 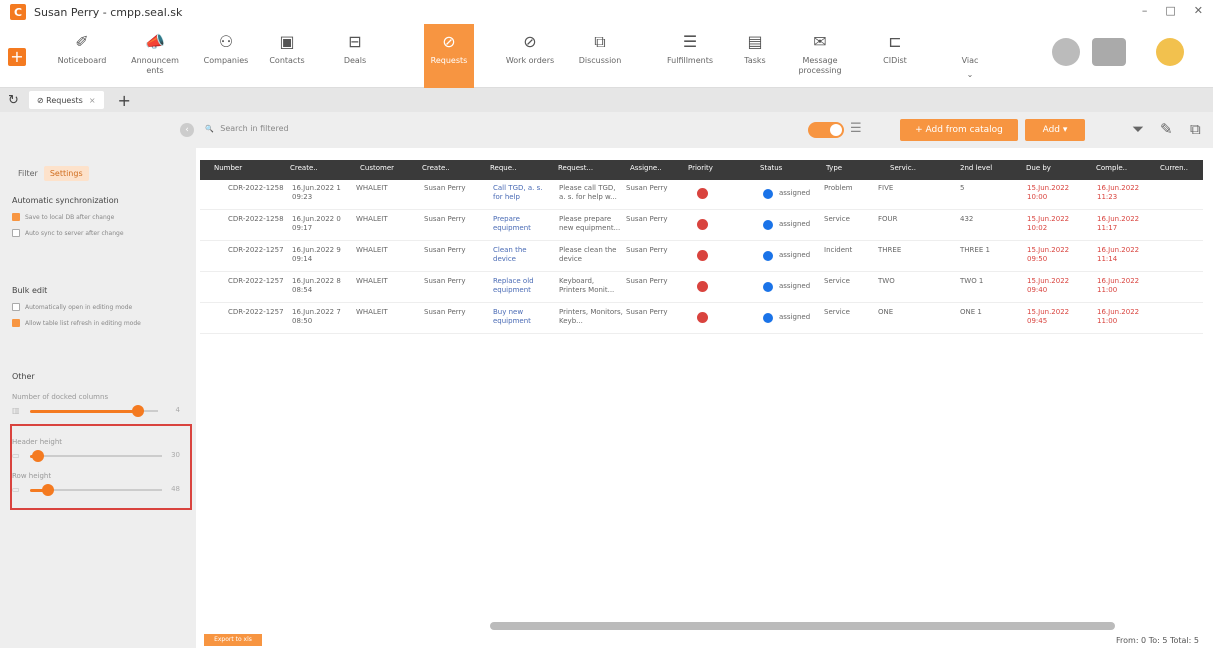 I want to click on status-dot-icon, so click(x=768, y=194).